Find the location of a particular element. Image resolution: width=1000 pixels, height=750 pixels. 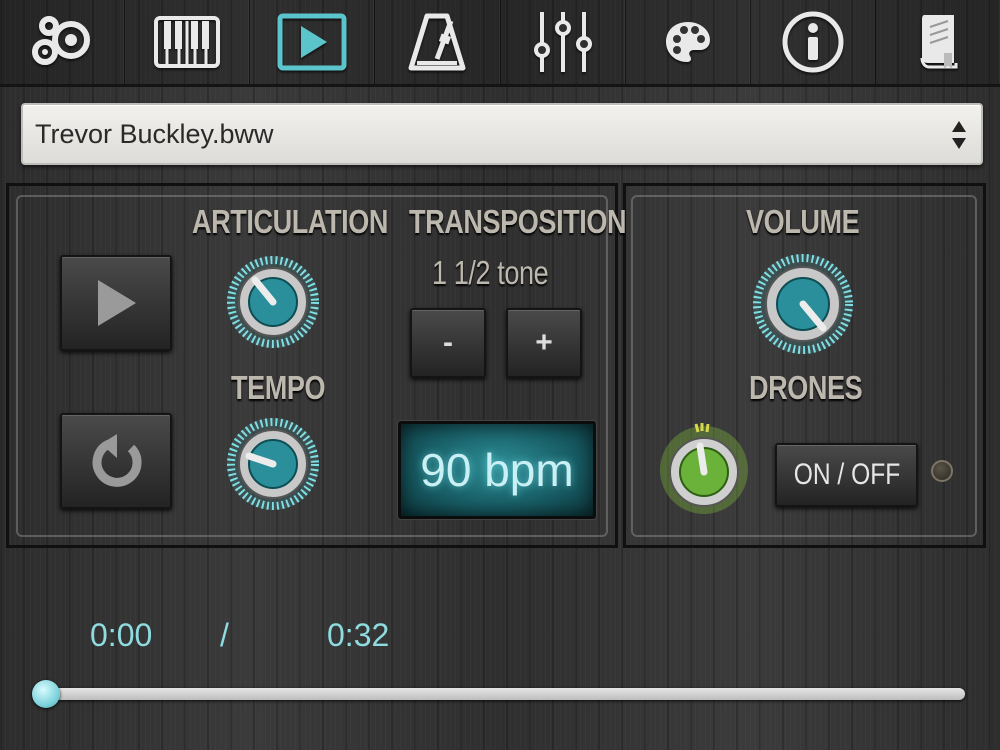

metronome-icon is located at coordinates (437, 42).